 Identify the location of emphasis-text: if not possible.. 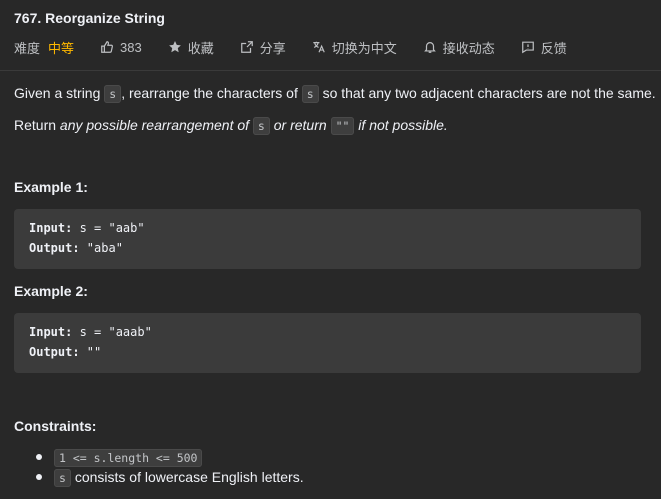
(401, 125).